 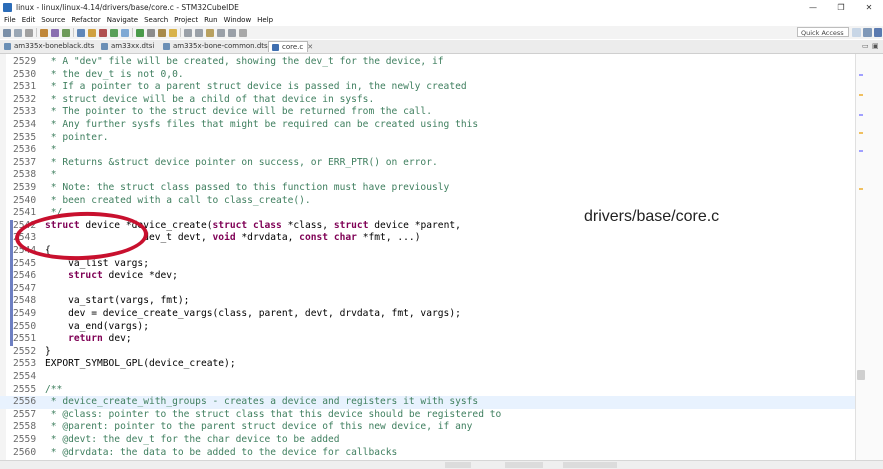 I want to click on code-line: 2551 return dev;, so click(x=427, y=339).